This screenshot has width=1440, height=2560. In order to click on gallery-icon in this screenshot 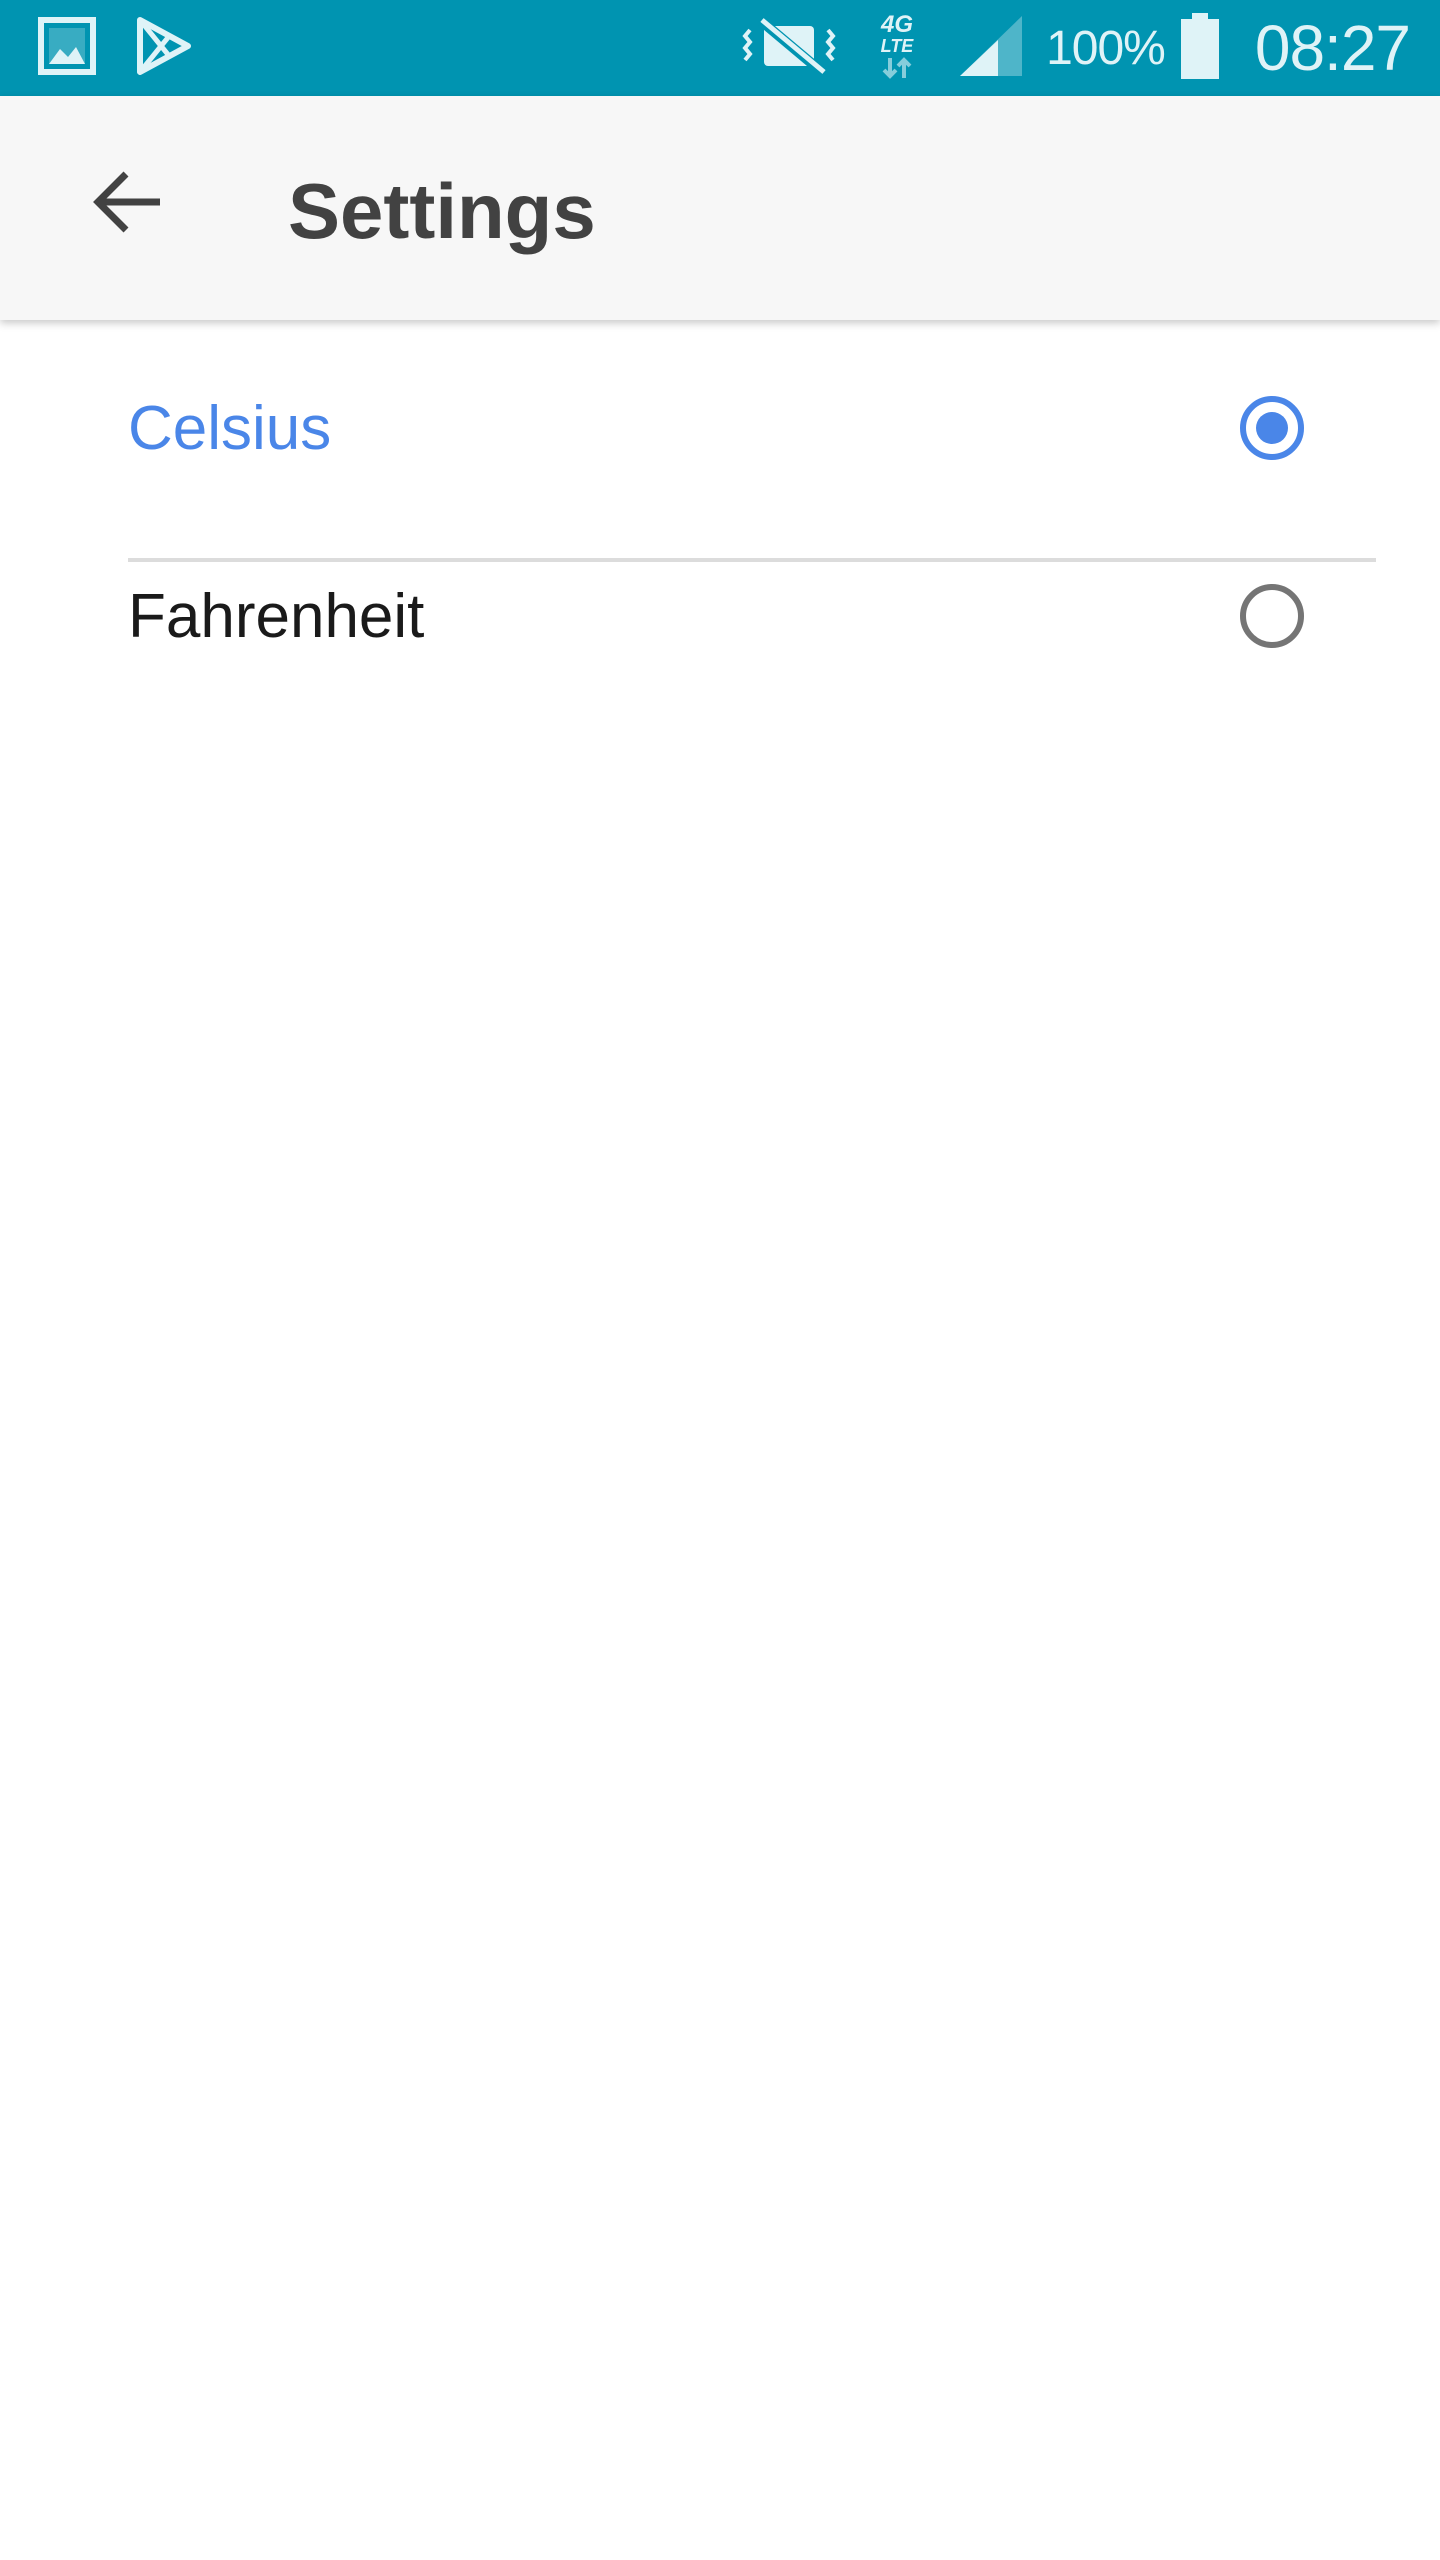, I will do `click(67, 48)`.